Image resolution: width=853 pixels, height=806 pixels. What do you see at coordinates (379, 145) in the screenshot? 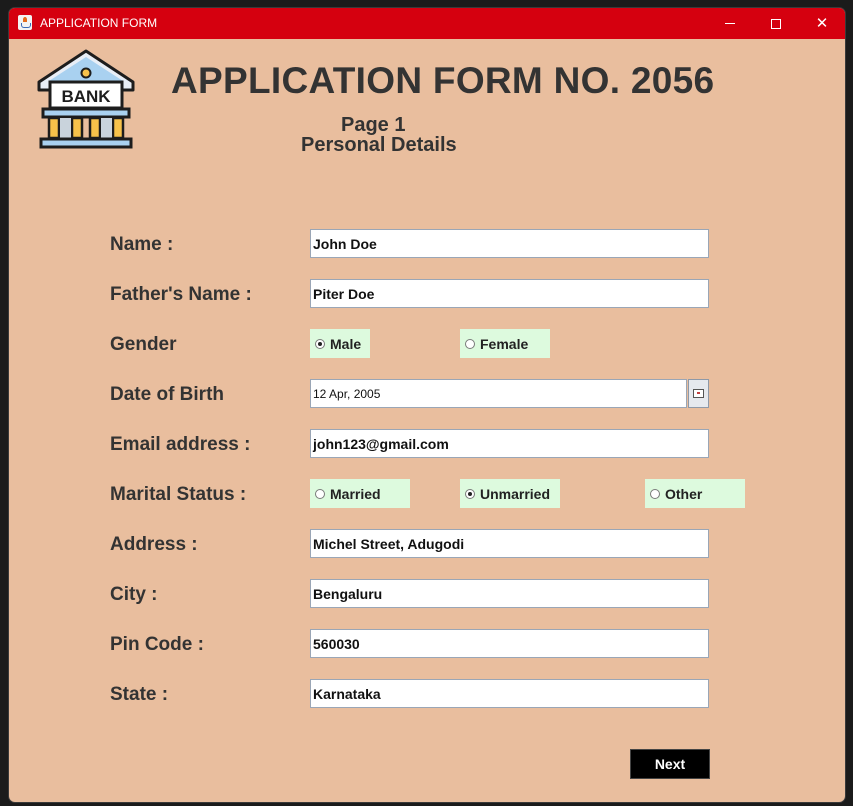
I see `section-title: Personal Details` at bounding box center [379, 145].